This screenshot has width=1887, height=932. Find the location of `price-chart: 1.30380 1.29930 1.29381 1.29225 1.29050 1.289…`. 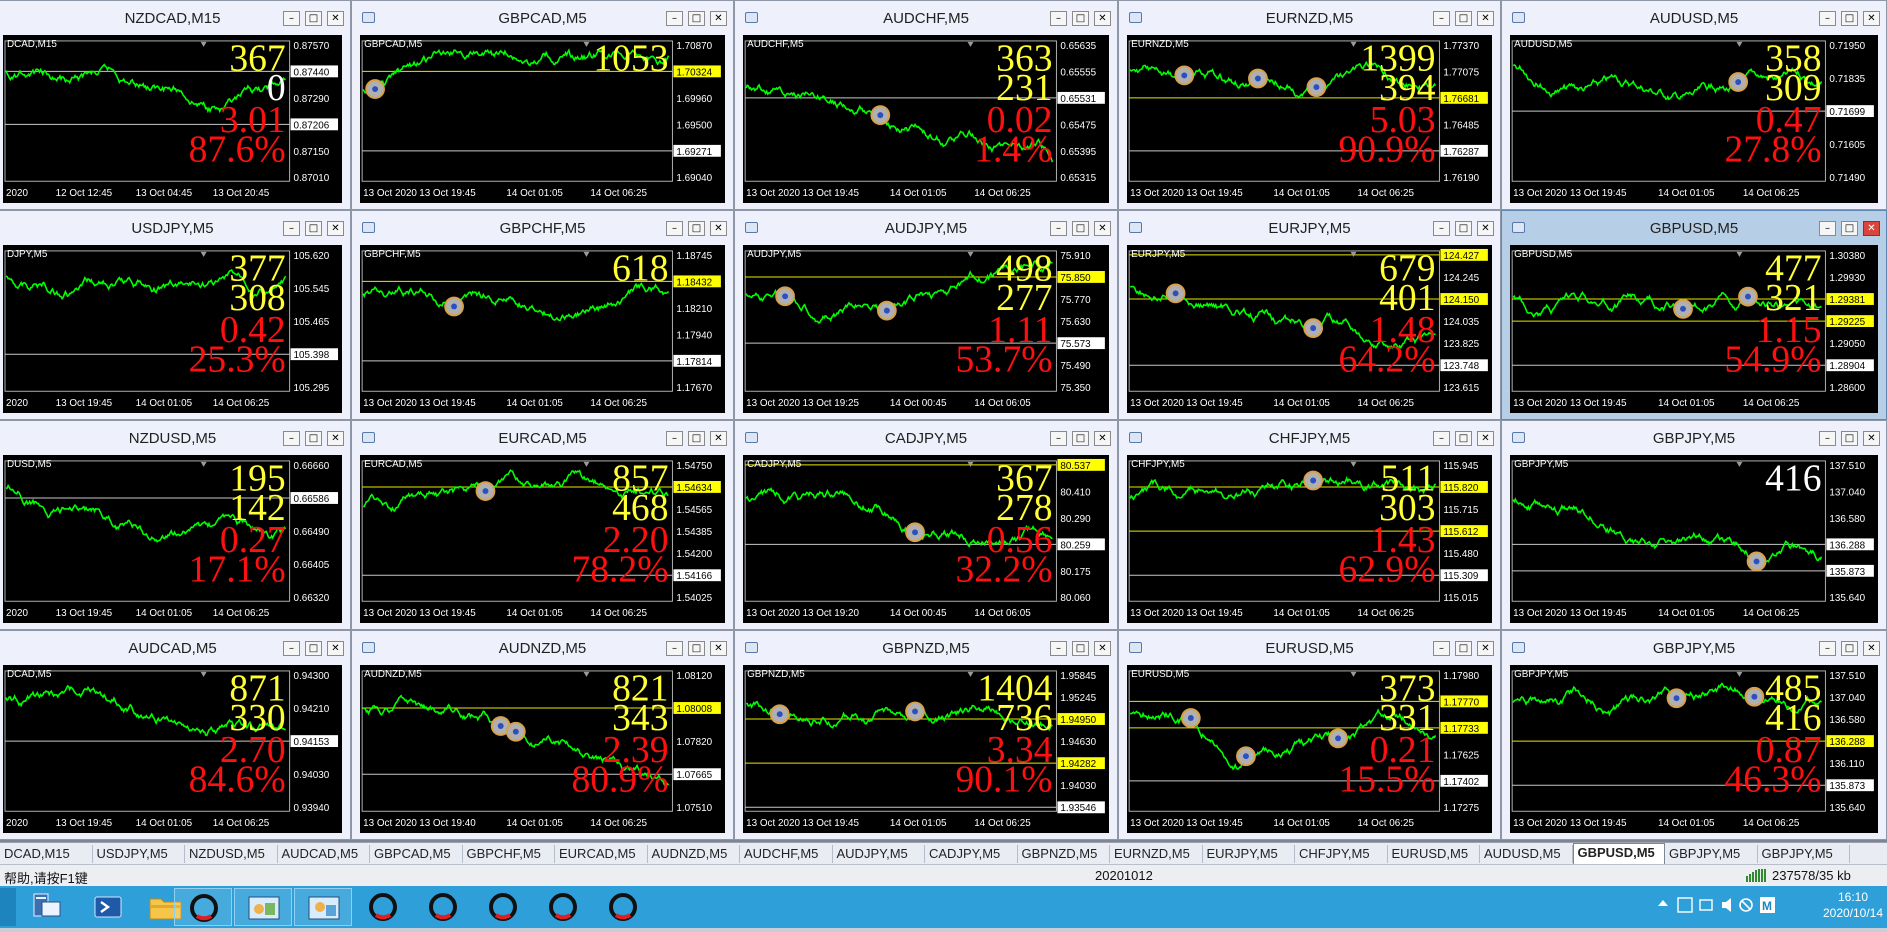

price-chart: 1.30380 1.29930 1.29381 1.29225 1.29050 1.289… is located at coordinates (1694, 329).